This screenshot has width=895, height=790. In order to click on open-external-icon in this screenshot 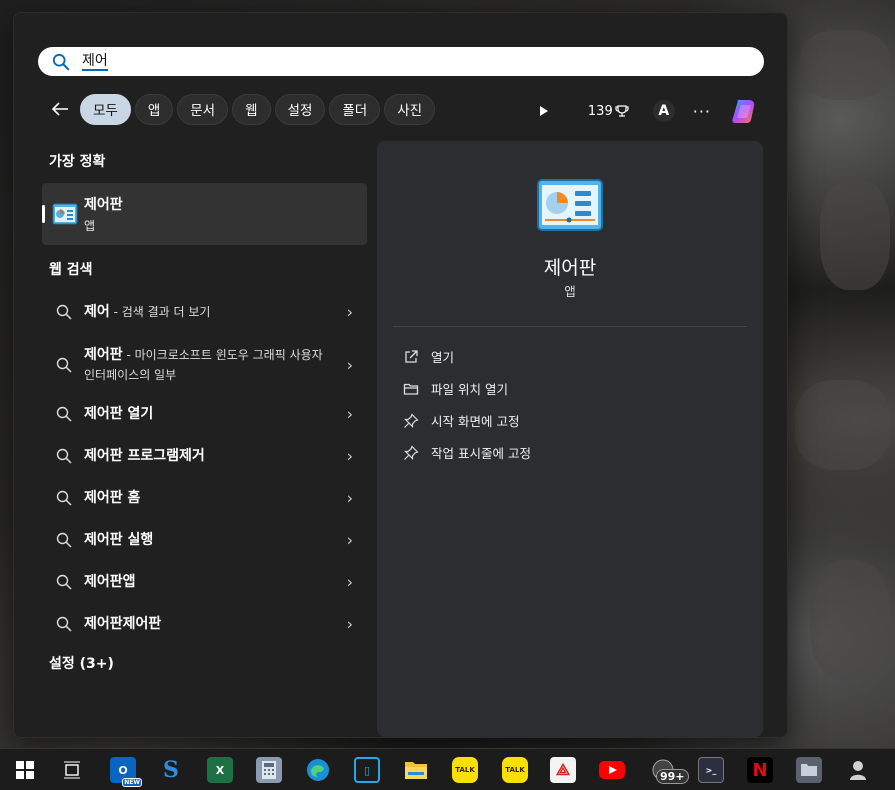, I will do `click(411, 356)`.